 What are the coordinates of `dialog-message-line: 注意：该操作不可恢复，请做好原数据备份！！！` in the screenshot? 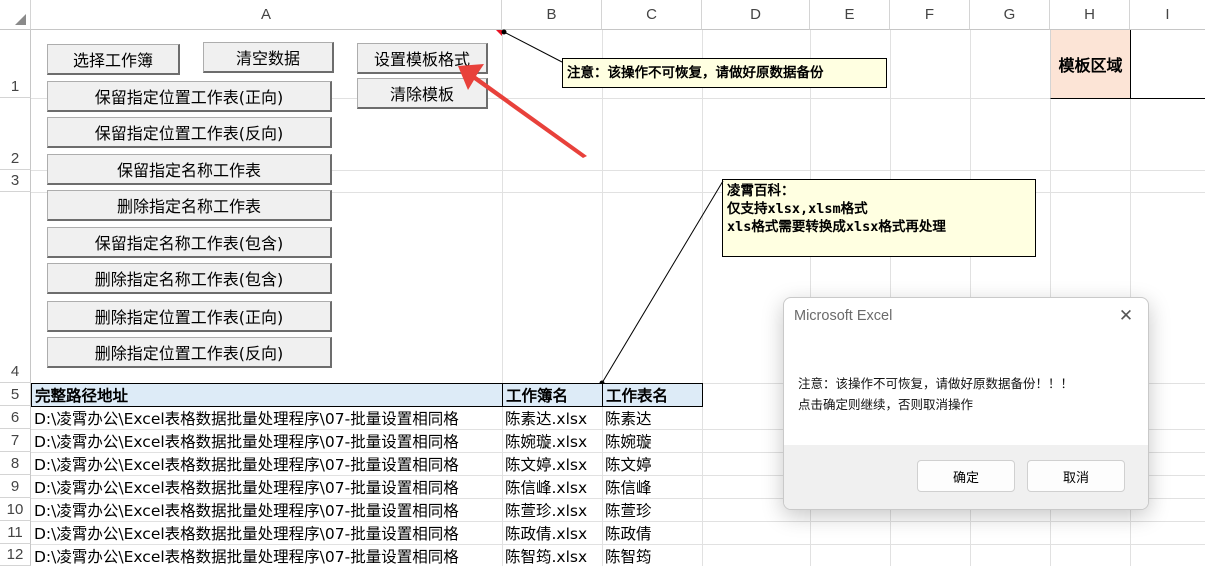 It's located at (936, 383).